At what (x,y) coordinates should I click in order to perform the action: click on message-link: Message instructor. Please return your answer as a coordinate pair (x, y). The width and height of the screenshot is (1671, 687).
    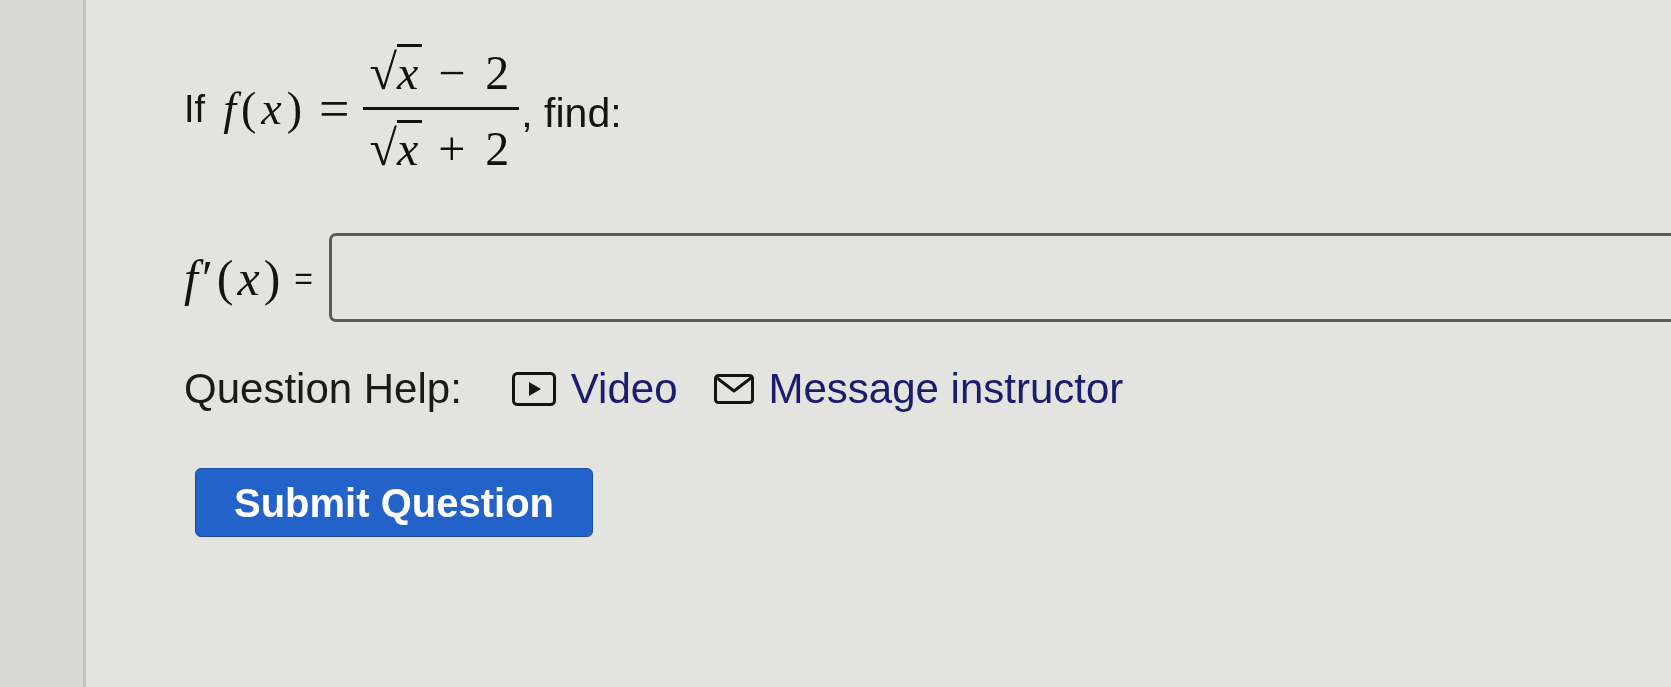
    Looking at the image, I should click on (918, 389).